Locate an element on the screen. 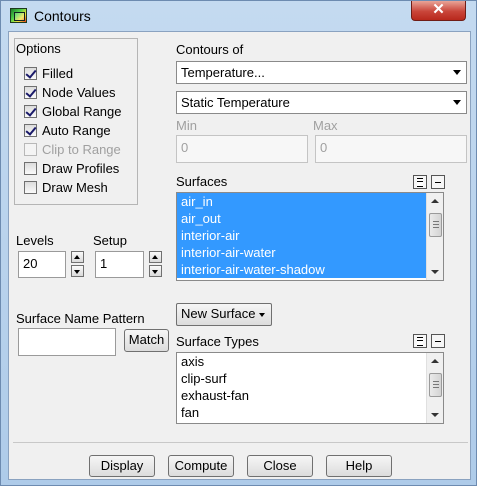 This screenshot has height=486, width=477. quantity-value: Static Temperature is located at coordinates (235, 102).